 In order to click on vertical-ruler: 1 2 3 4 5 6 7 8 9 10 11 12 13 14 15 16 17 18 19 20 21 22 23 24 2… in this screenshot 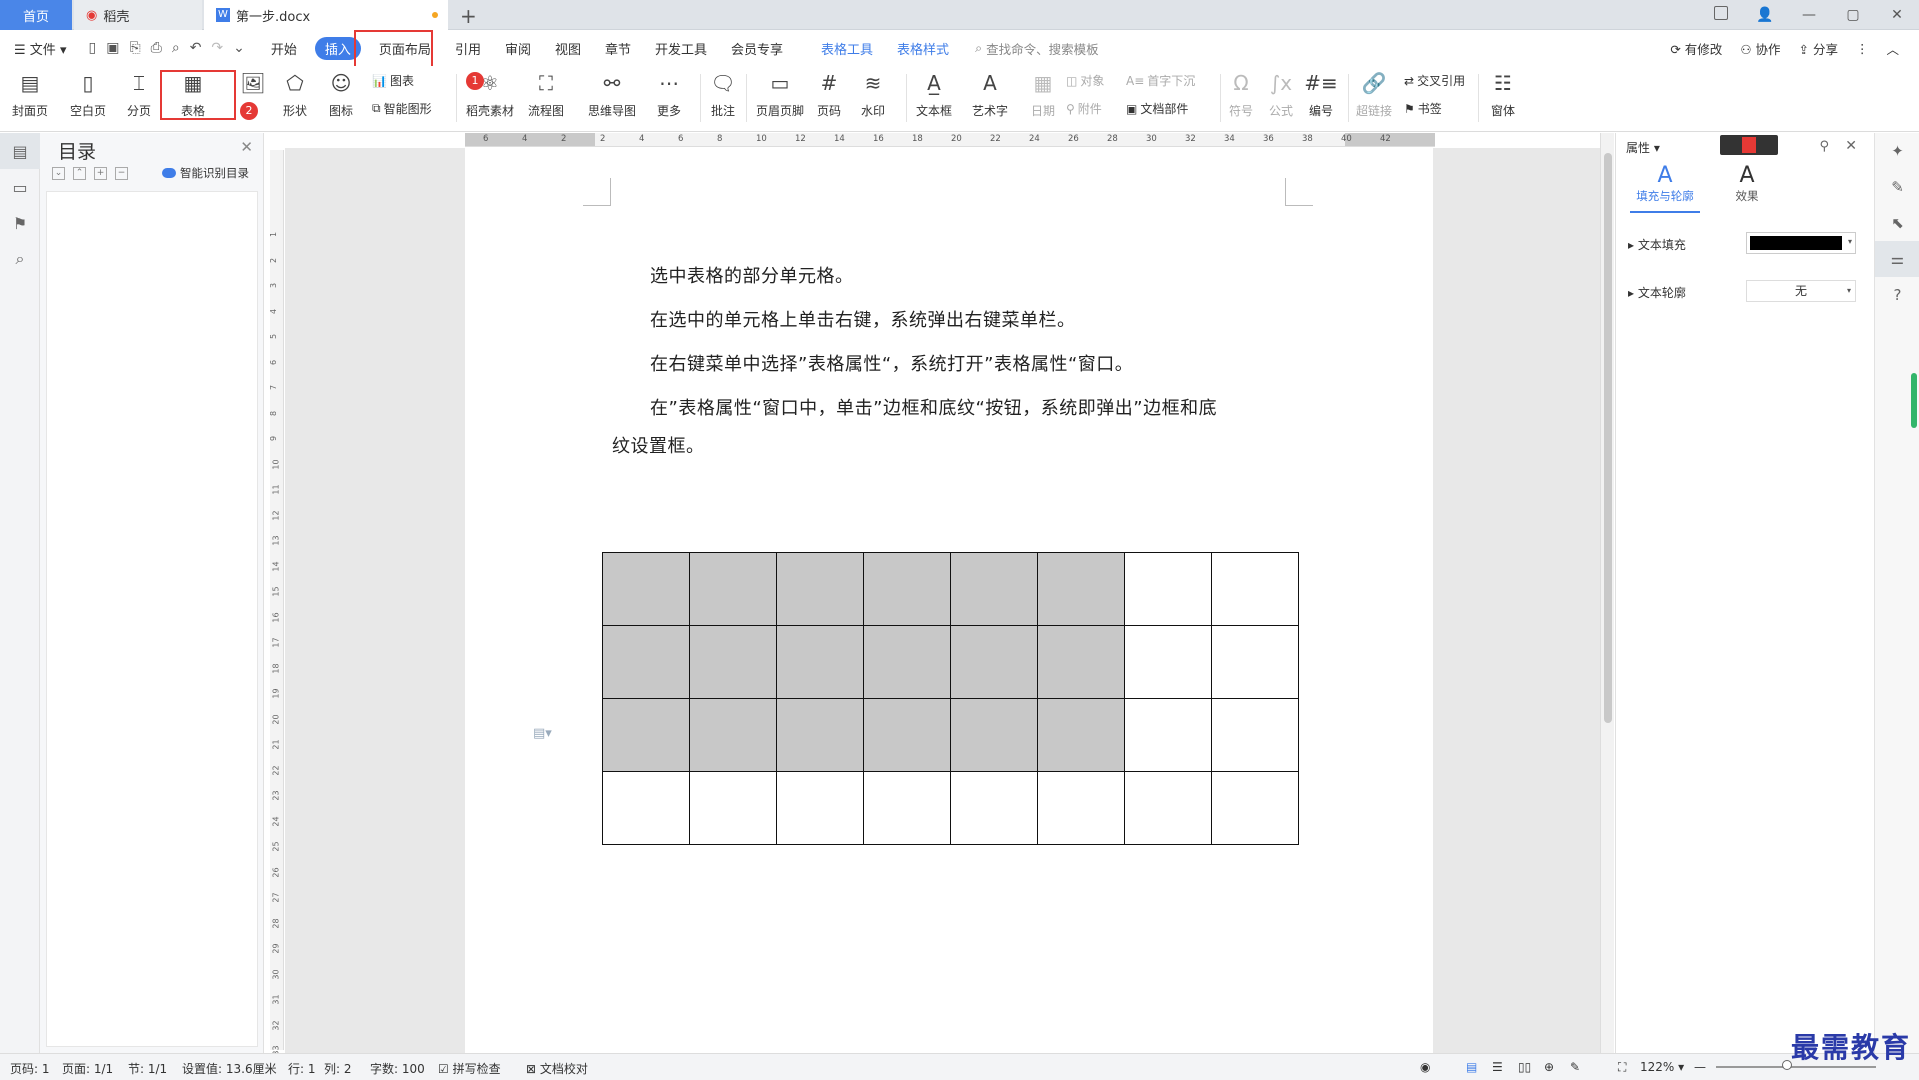, I will do `click(276, 603)`.